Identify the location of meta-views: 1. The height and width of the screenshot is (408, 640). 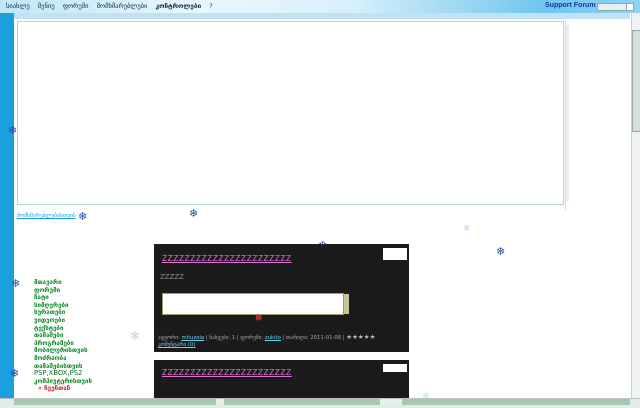
(233, 338).